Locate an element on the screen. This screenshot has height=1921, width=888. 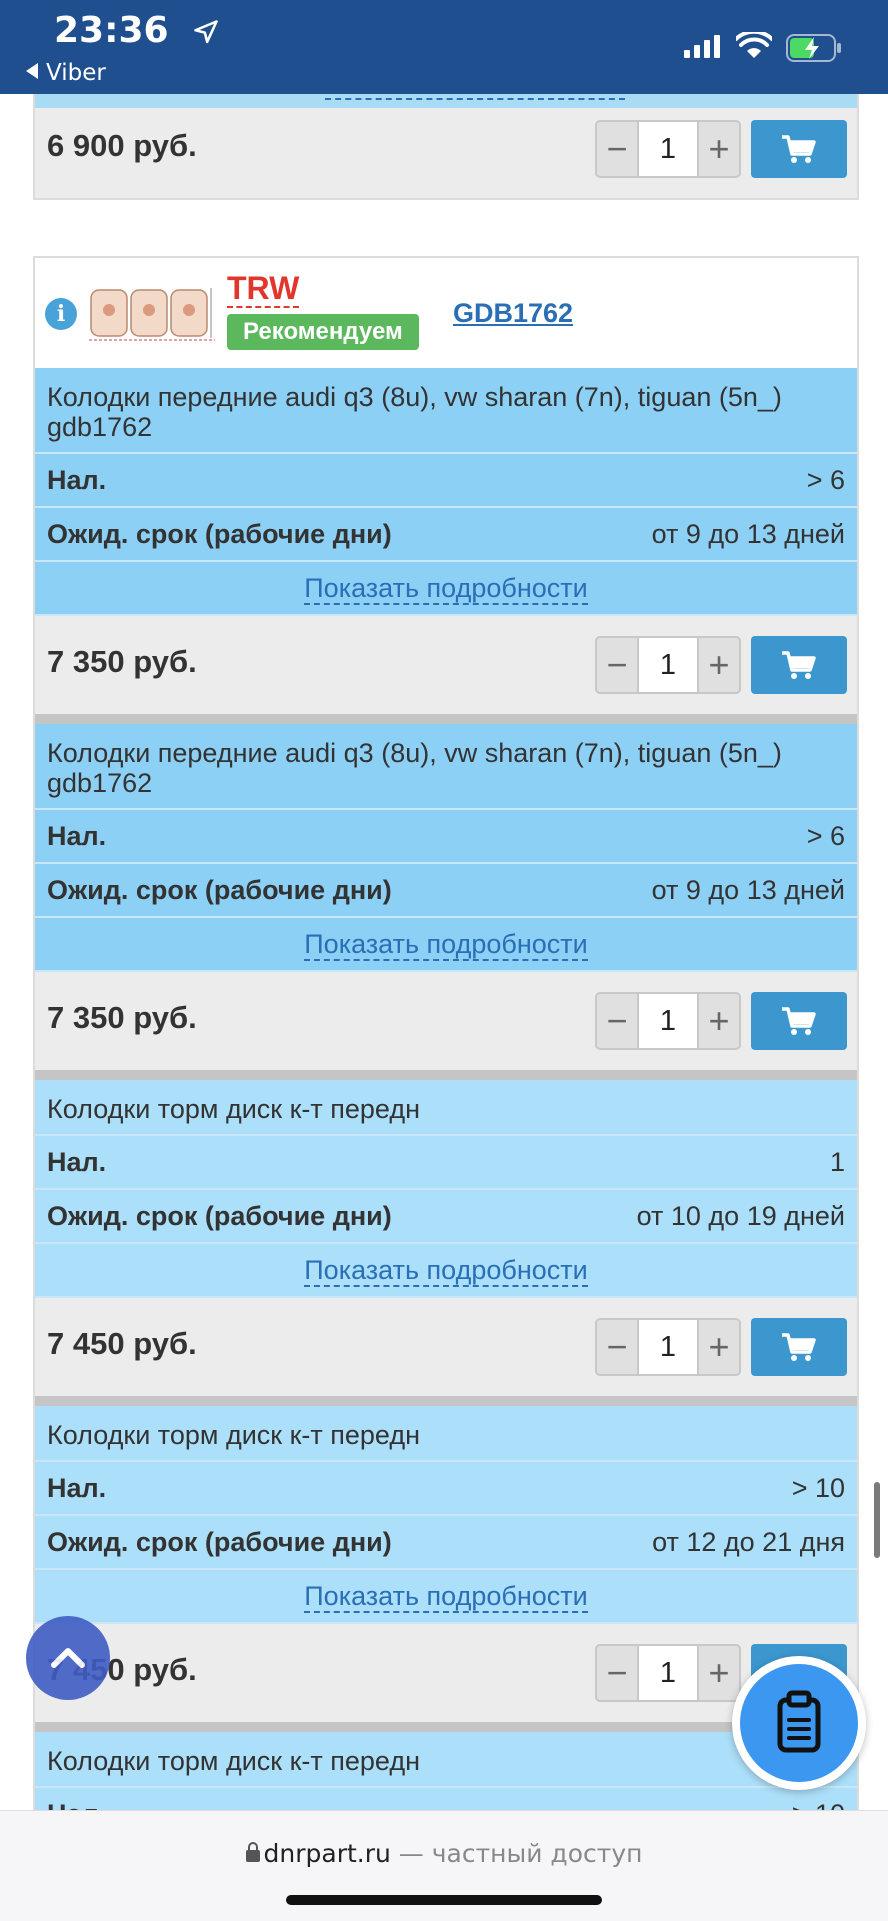
price: 7 350 руб. is located at coordinates (122, 1017).